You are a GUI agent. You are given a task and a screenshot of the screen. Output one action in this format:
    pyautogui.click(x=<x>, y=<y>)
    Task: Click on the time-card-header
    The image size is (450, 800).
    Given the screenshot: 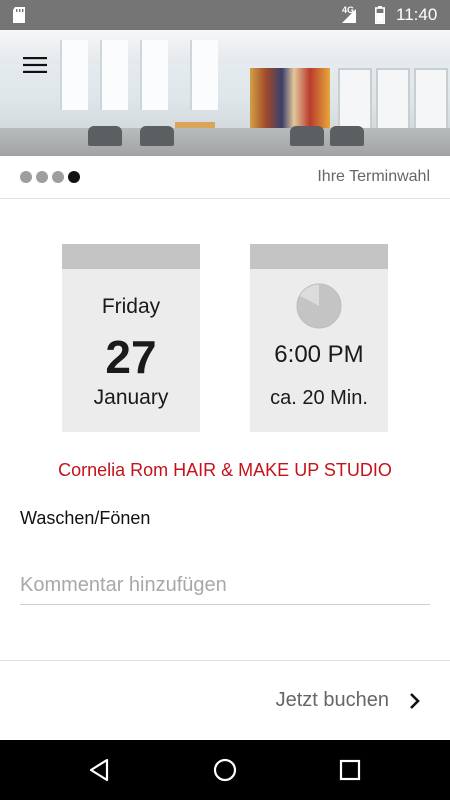 What is the action you would take?
    pyautogui.click(x=319, y=256)
    